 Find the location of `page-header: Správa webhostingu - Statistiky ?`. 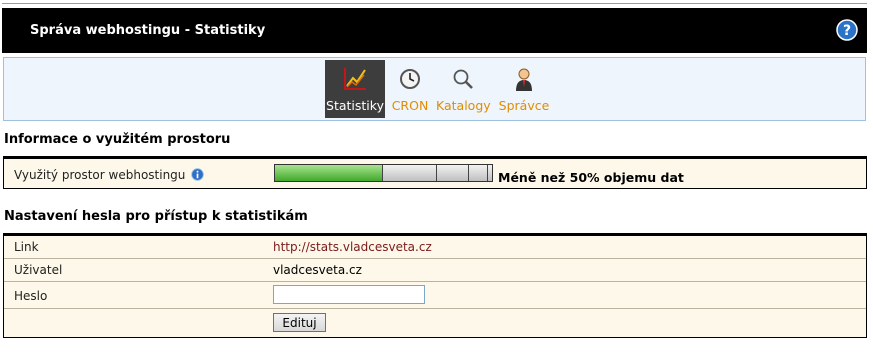

page-header: Správa webhostingu - Statistiky ? is located at coordinates (434, 30).